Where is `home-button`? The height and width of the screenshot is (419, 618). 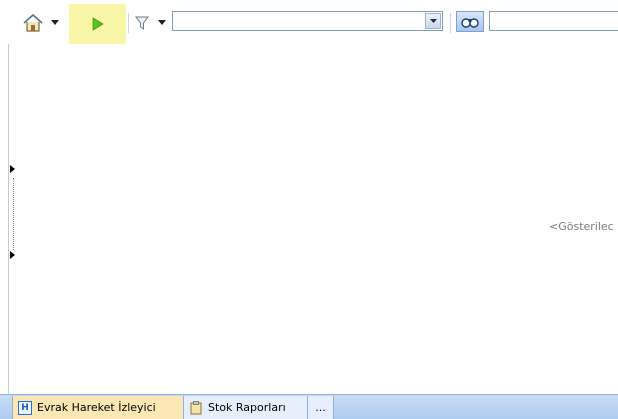
home-button is located at coordinates (33, 23).